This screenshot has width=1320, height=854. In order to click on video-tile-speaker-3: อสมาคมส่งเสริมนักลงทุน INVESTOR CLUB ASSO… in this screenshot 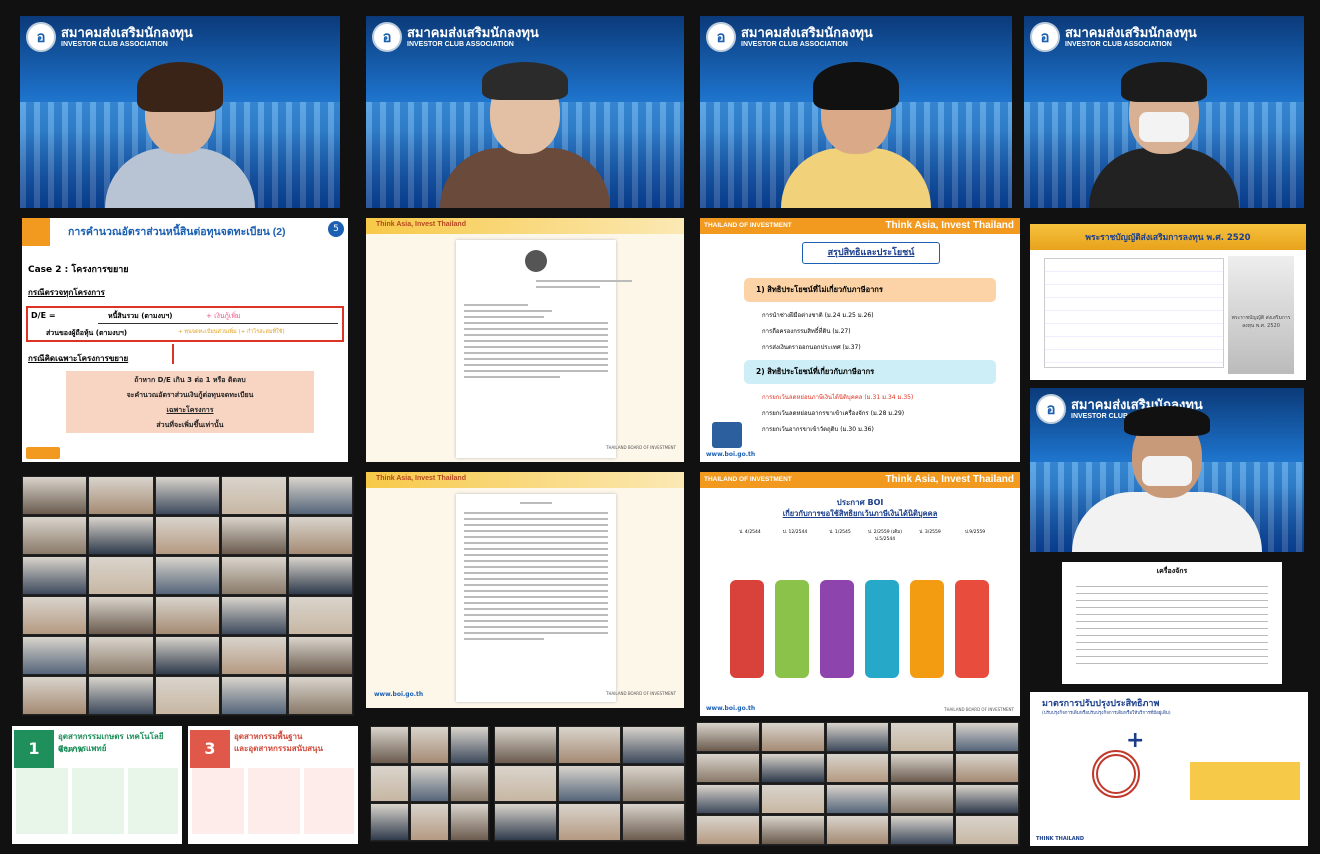, I will do `click(1164, 112)`.